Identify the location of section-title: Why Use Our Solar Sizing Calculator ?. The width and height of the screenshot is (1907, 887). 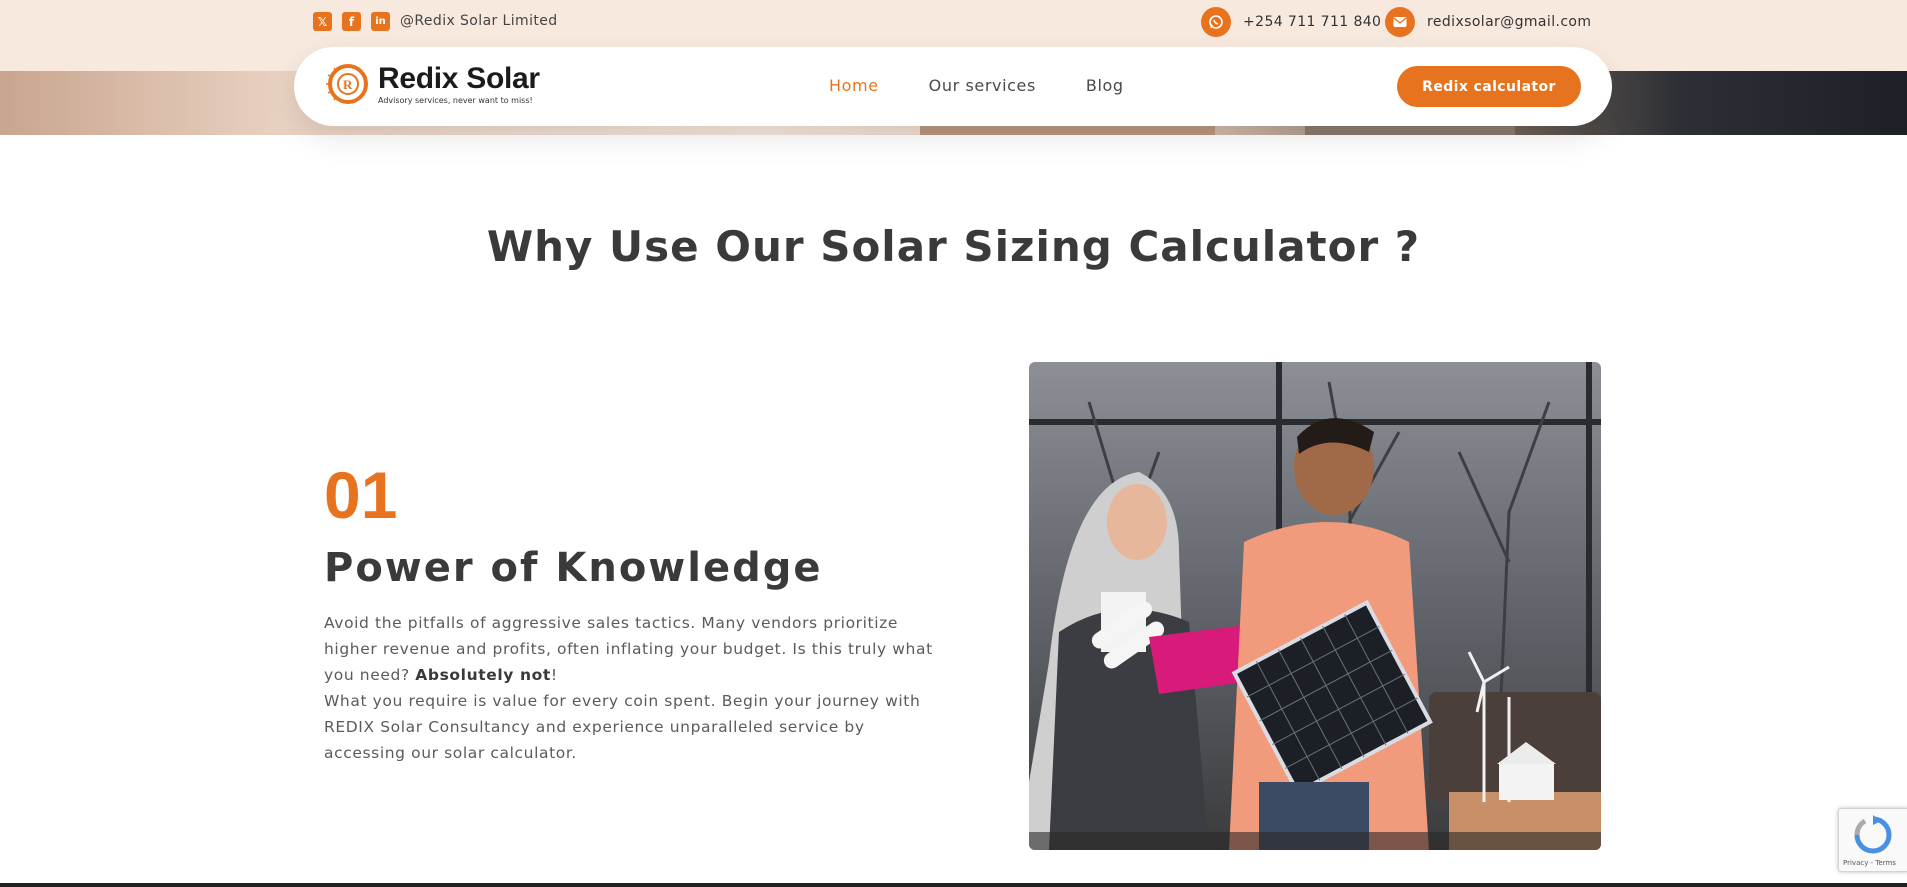
(953, 246).